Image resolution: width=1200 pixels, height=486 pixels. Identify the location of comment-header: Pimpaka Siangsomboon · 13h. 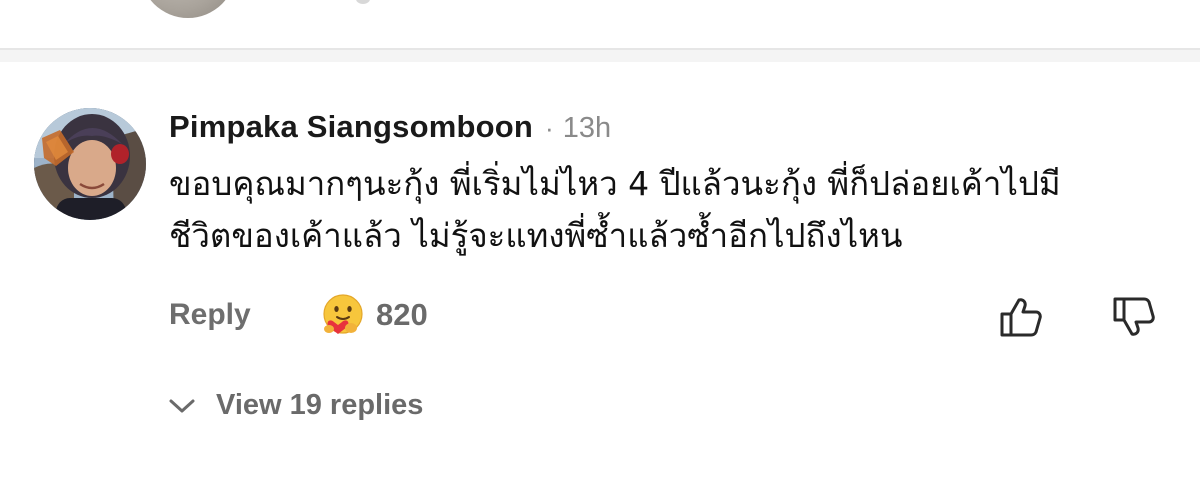
(390, 127).